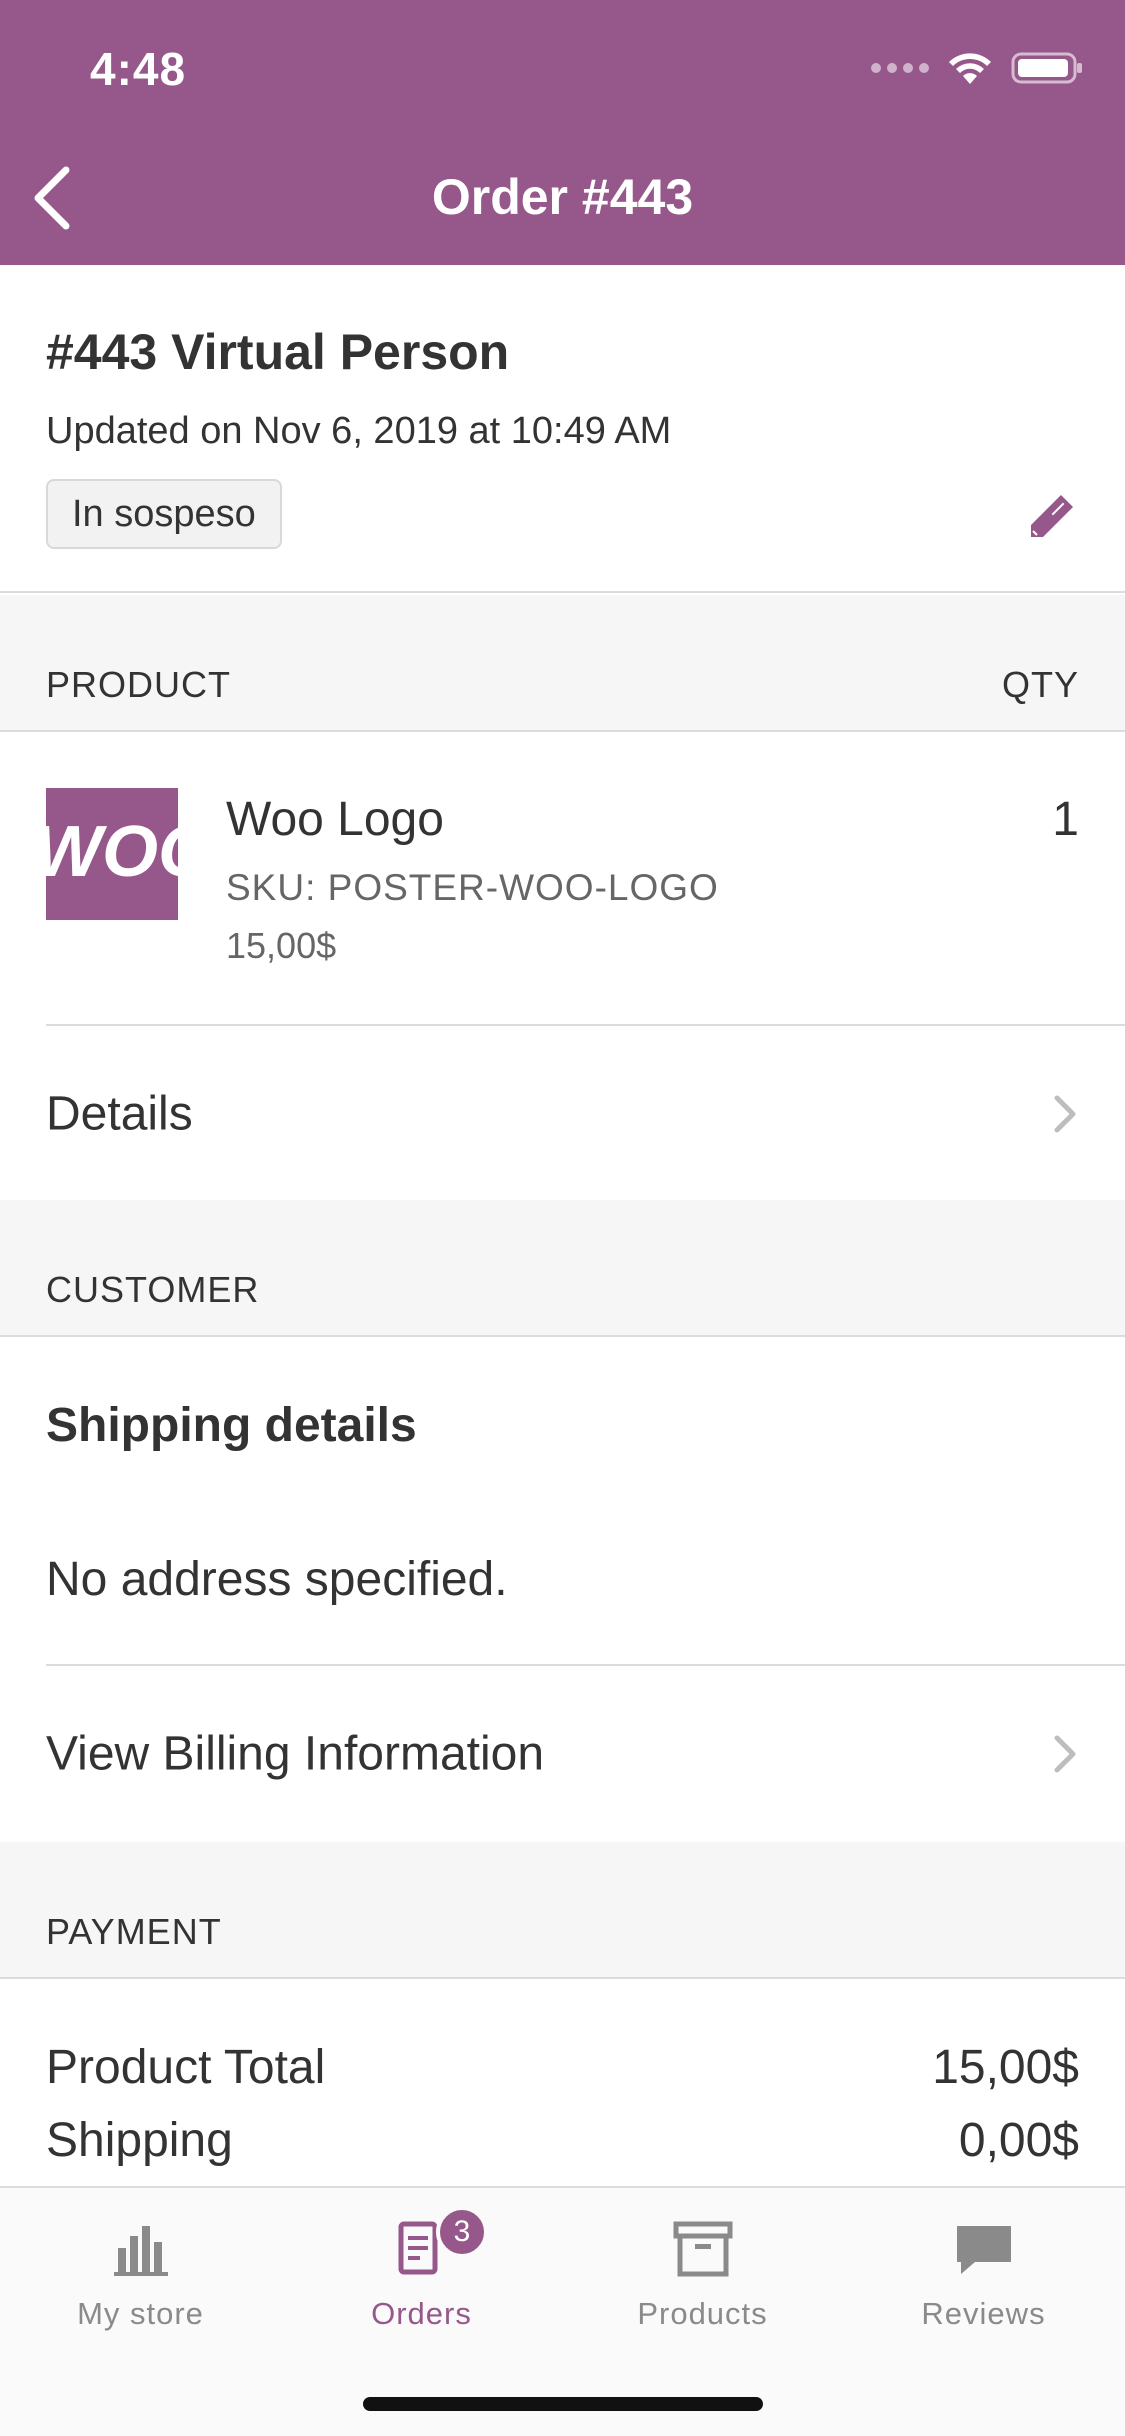 This screenshot has height=2436, width=1125. I want to click on edit-status-button, so click(1051, 517).